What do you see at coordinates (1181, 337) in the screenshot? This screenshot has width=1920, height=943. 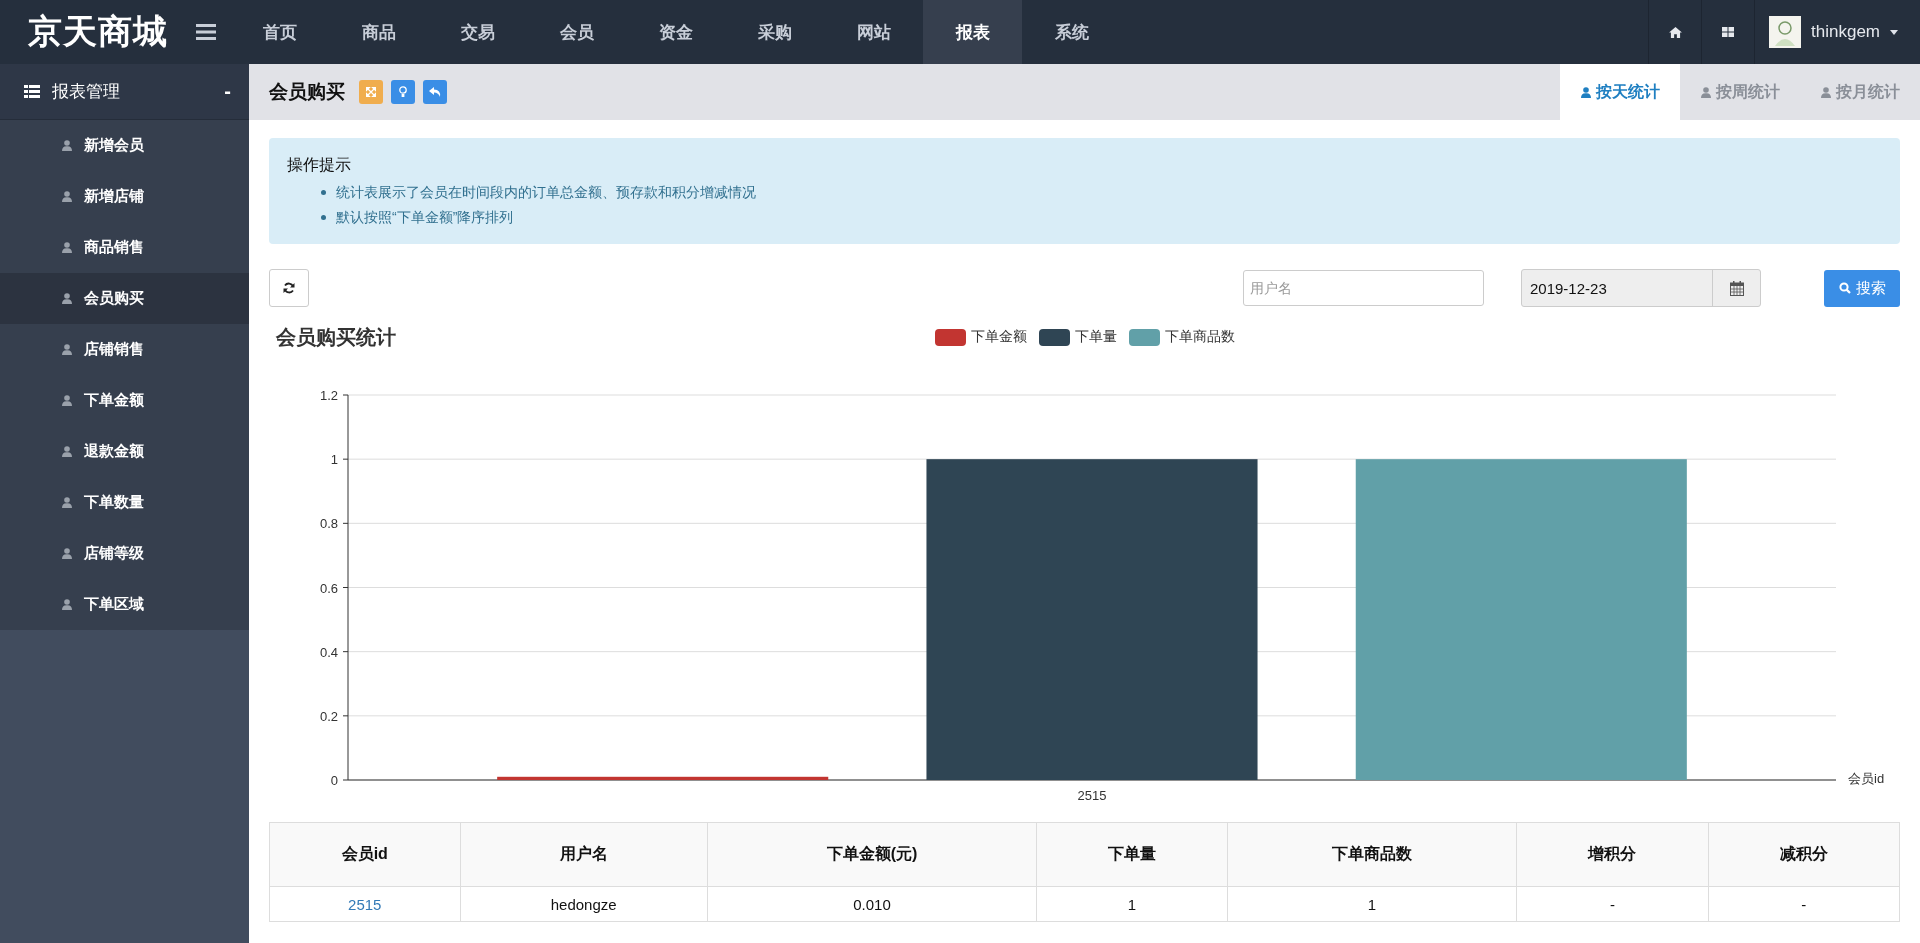 I see `legend-item: 下单商品数` at bounding box center [1181, 337].